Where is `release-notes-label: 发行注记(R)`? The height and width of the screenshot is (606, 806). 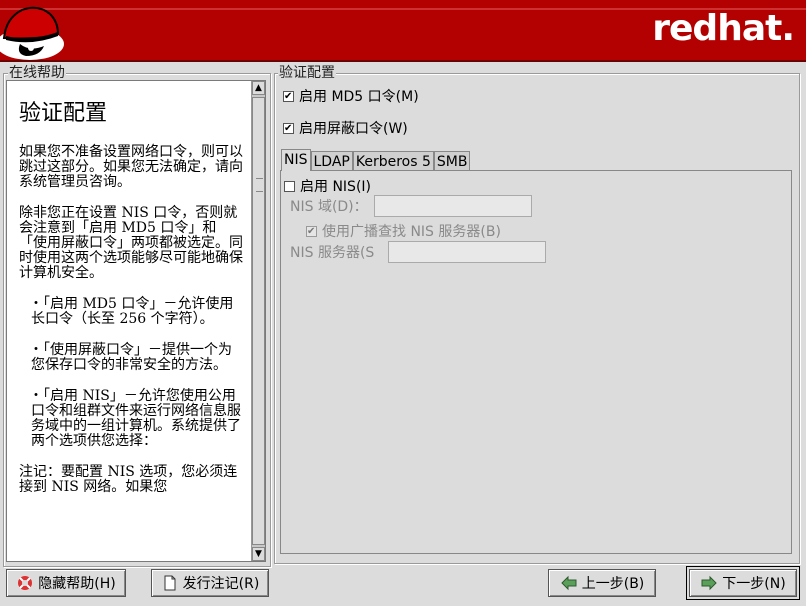 release-notes-label: 发行注记(R) is located at coordinates (221, 584).